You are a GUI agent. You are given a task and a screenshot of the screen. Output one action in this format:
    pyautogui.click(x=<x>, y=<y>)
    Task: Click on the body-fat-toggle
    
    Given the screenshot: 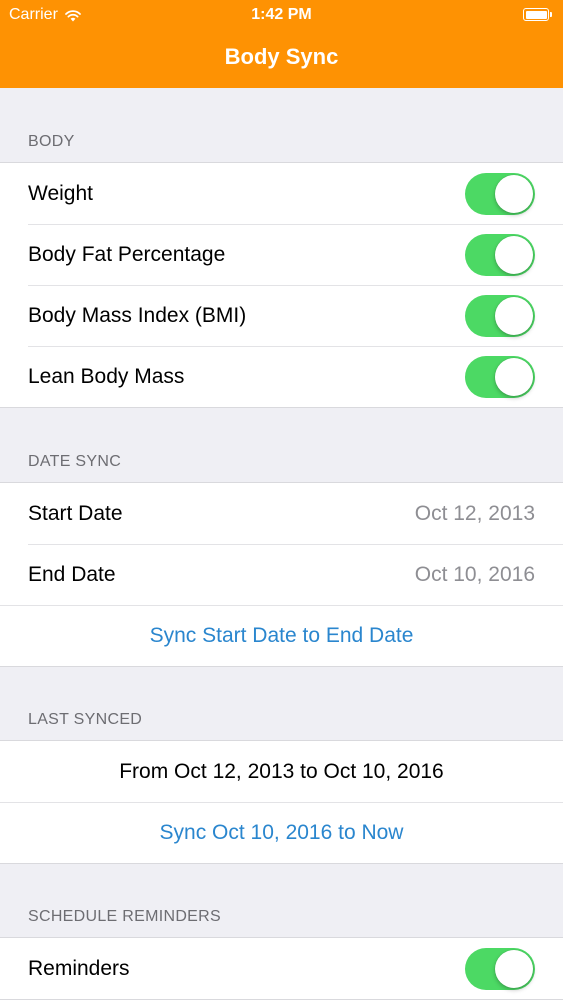 What is the action you would take?
    pyautogui.click(x=500, y=254)
    